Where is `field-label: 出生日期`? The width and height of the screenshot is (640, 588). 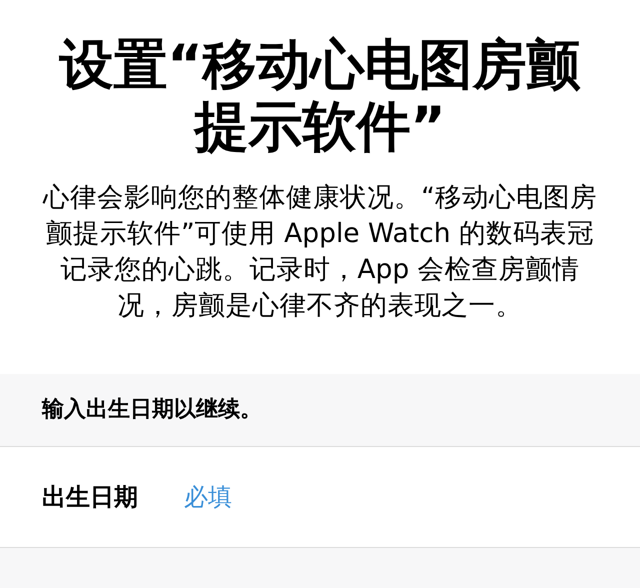
field-label: 出生日期 is located at coordinates (90, 497).